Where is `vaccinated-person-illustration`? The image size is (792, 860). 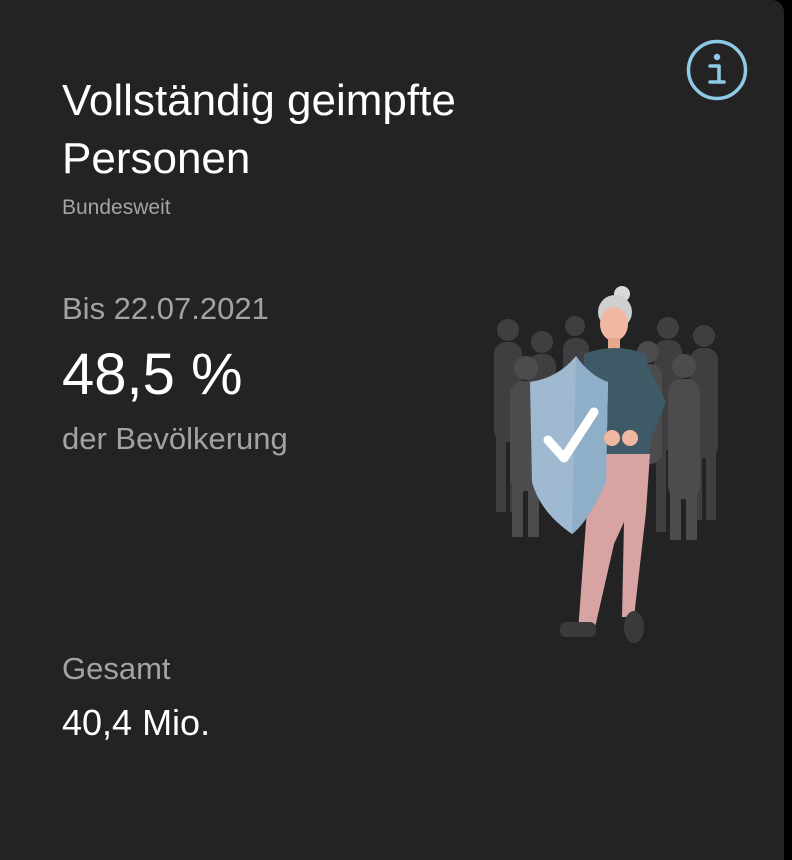
vaccinated-person-illustration is located at coordinates (606, 464).